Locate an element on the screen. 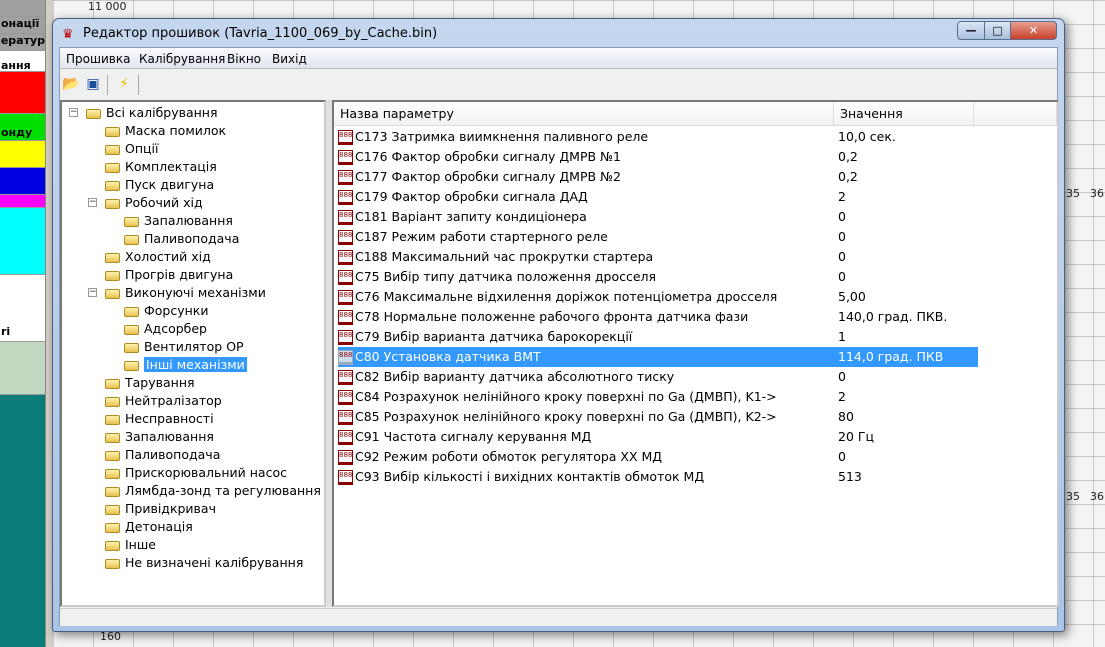 This screenshot has width=1105, height=647. parameter-value: 80 is located at coordinates (846, 416).